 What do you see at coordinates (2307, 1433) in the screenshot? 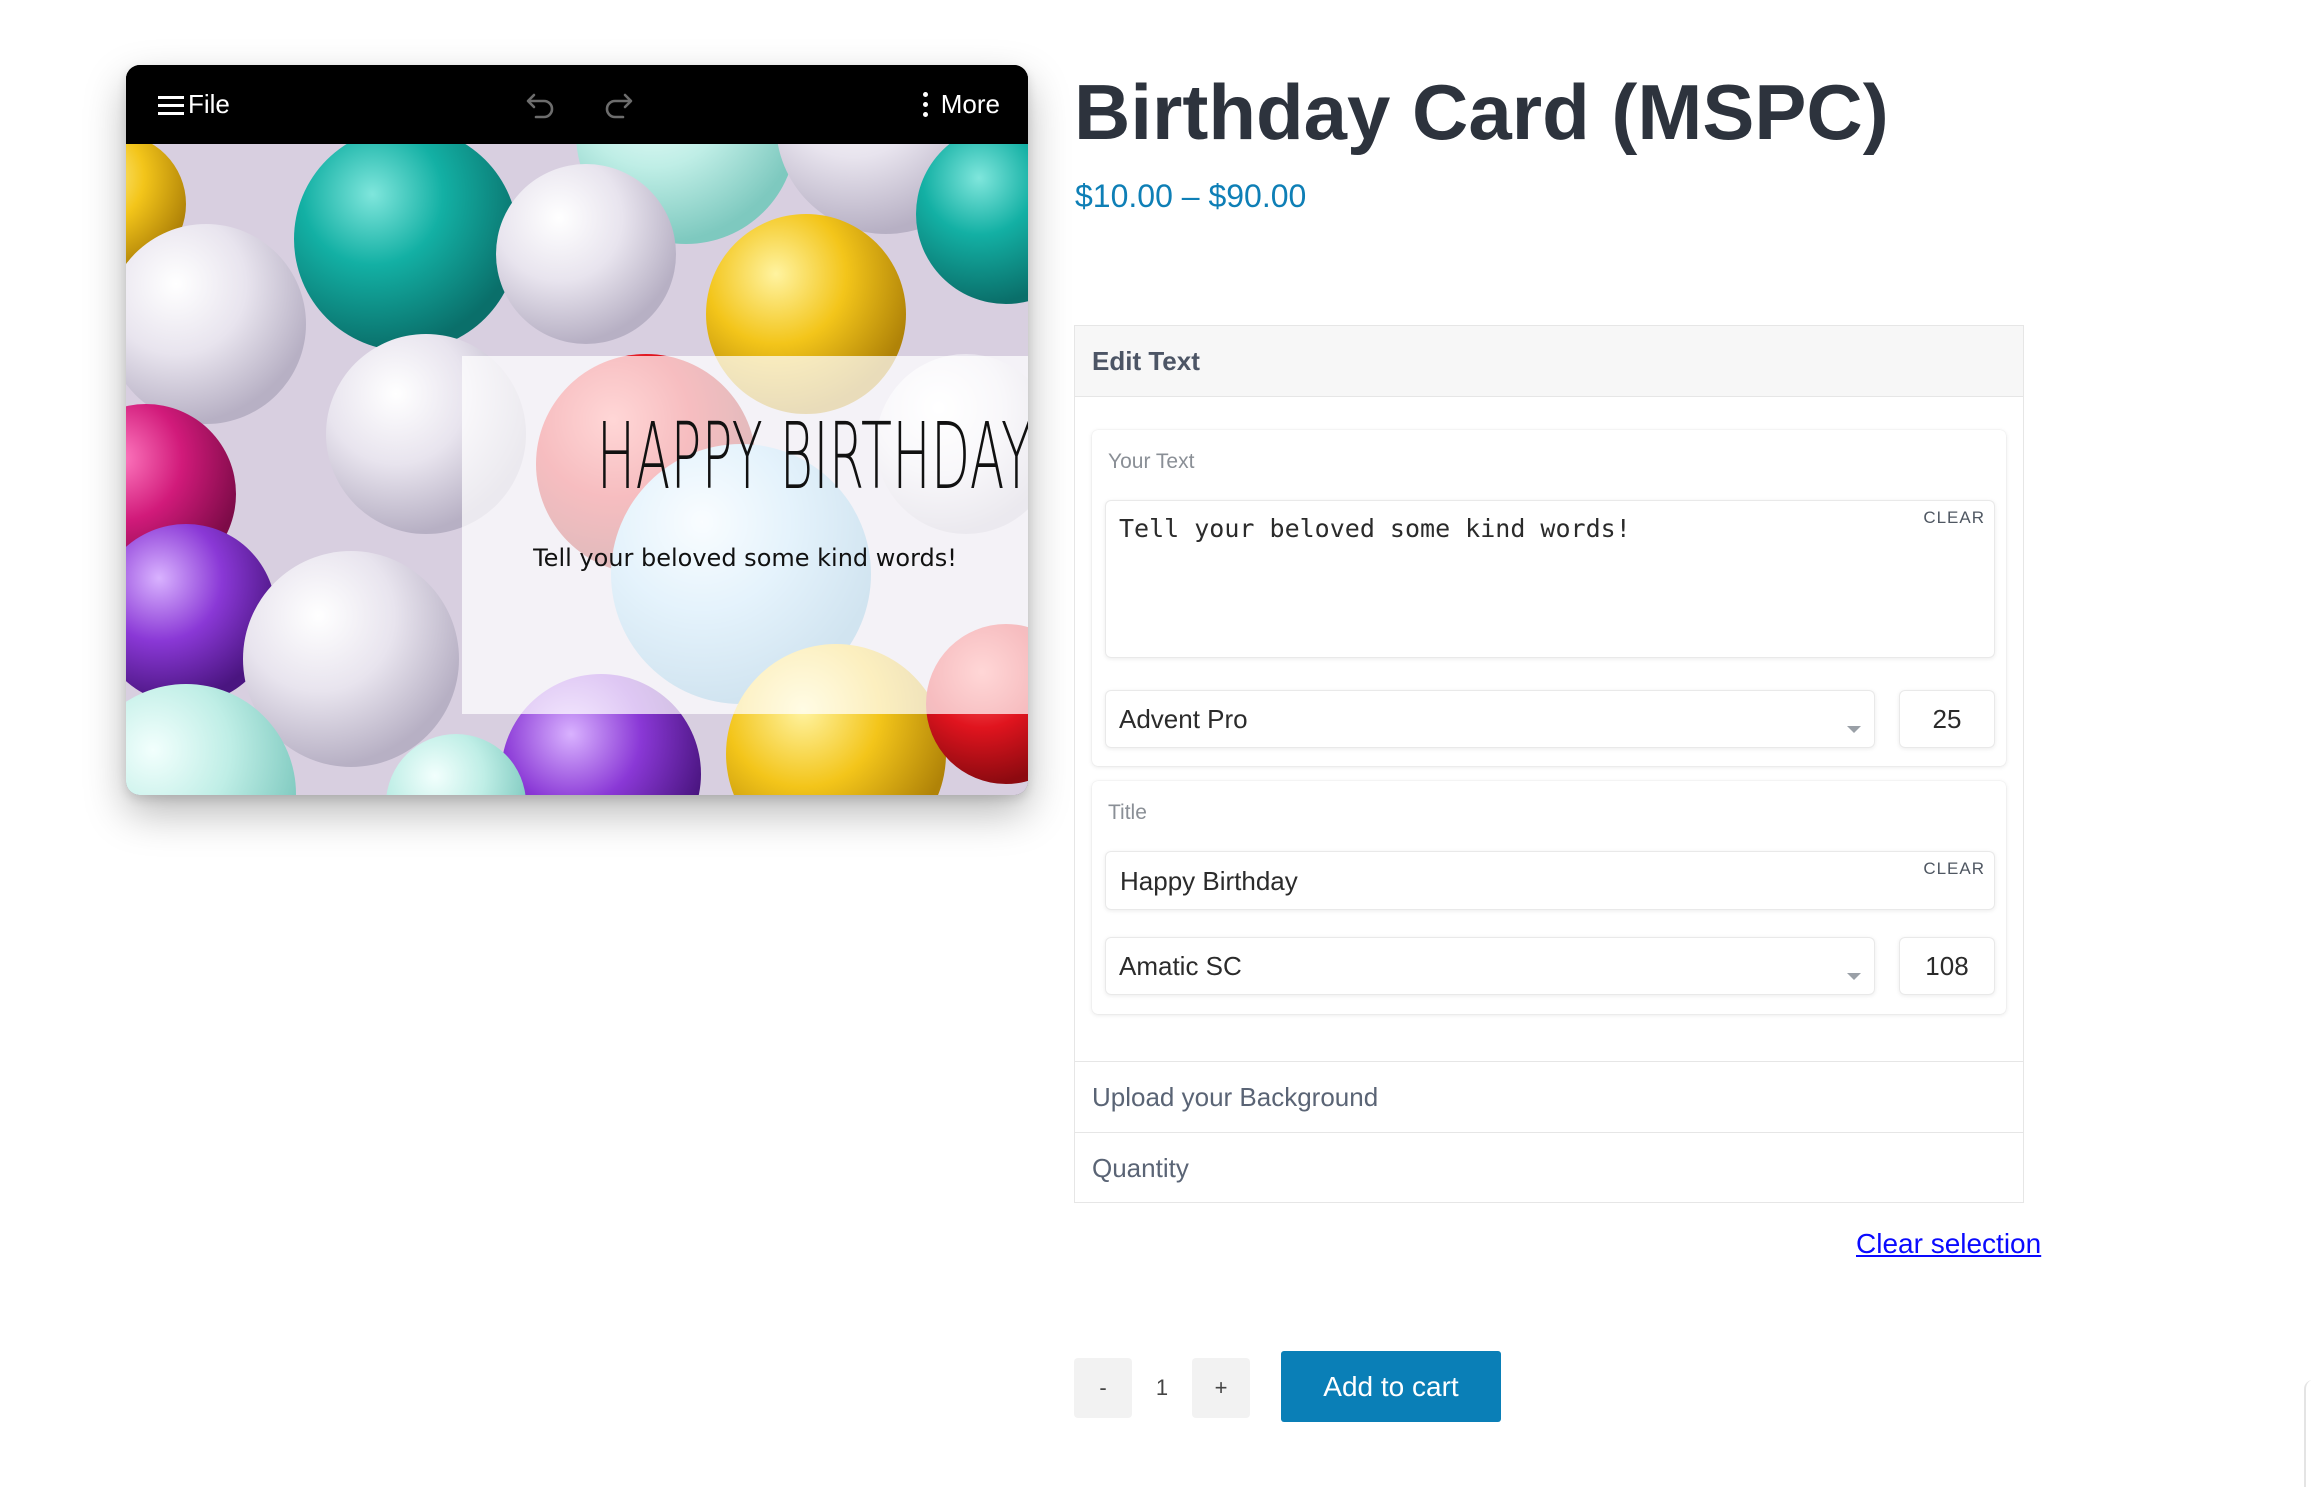
I see `page-edge-divider` at bounding box center [2307, 1433].